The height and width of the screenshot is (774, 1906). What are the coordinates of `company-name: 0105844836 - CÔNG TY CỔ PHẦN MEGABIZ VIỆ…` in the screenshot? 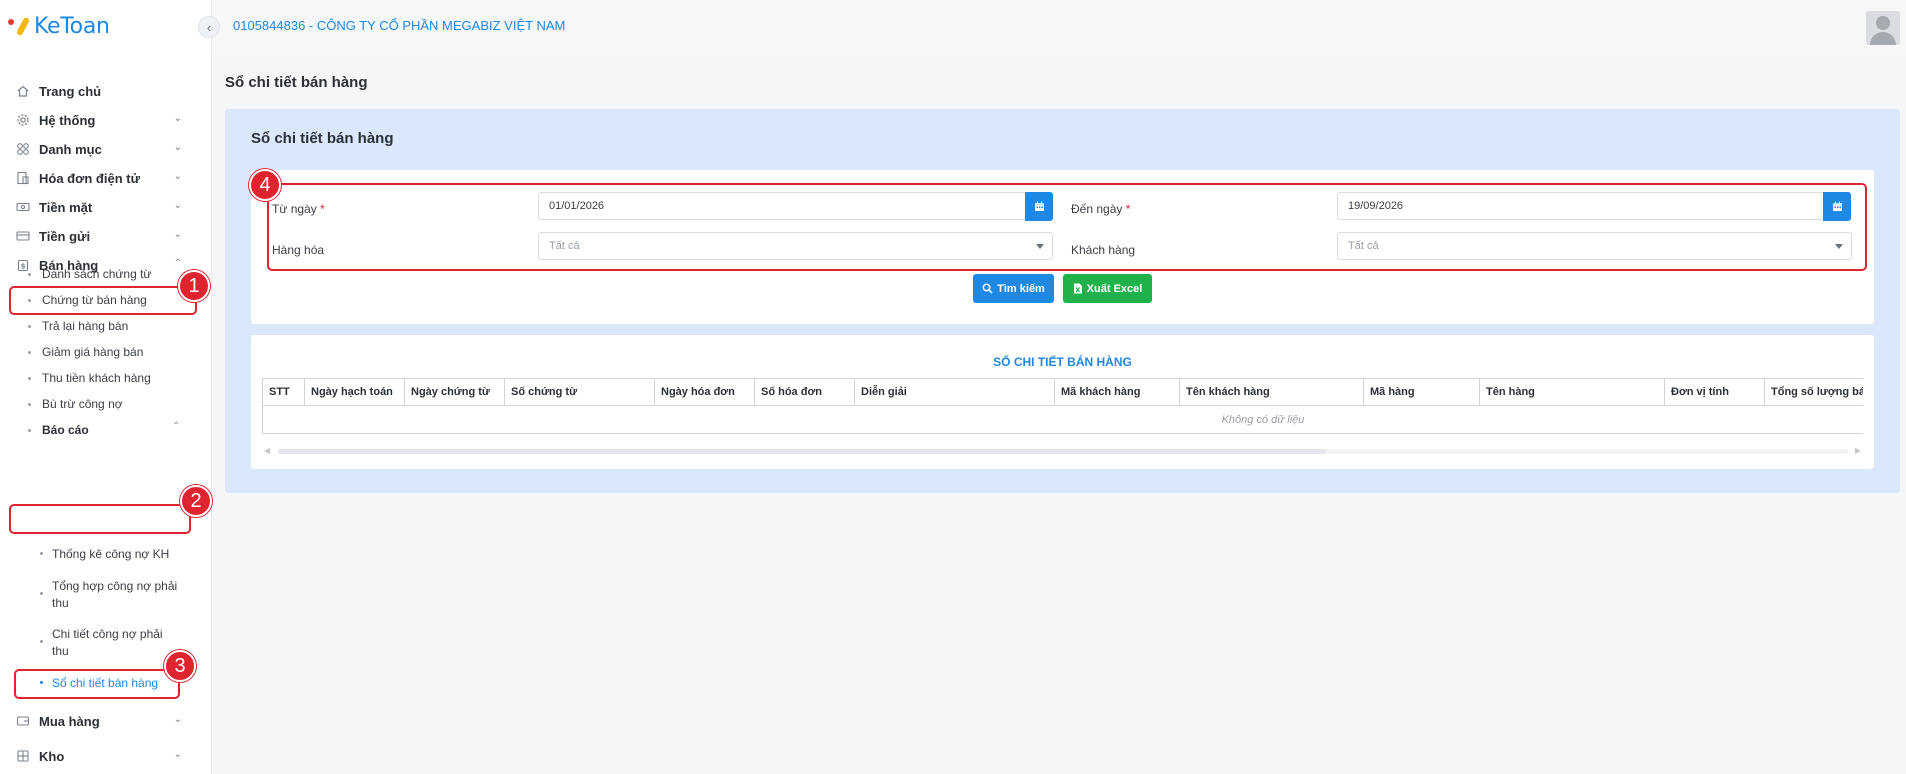 It's located at (399, 25).